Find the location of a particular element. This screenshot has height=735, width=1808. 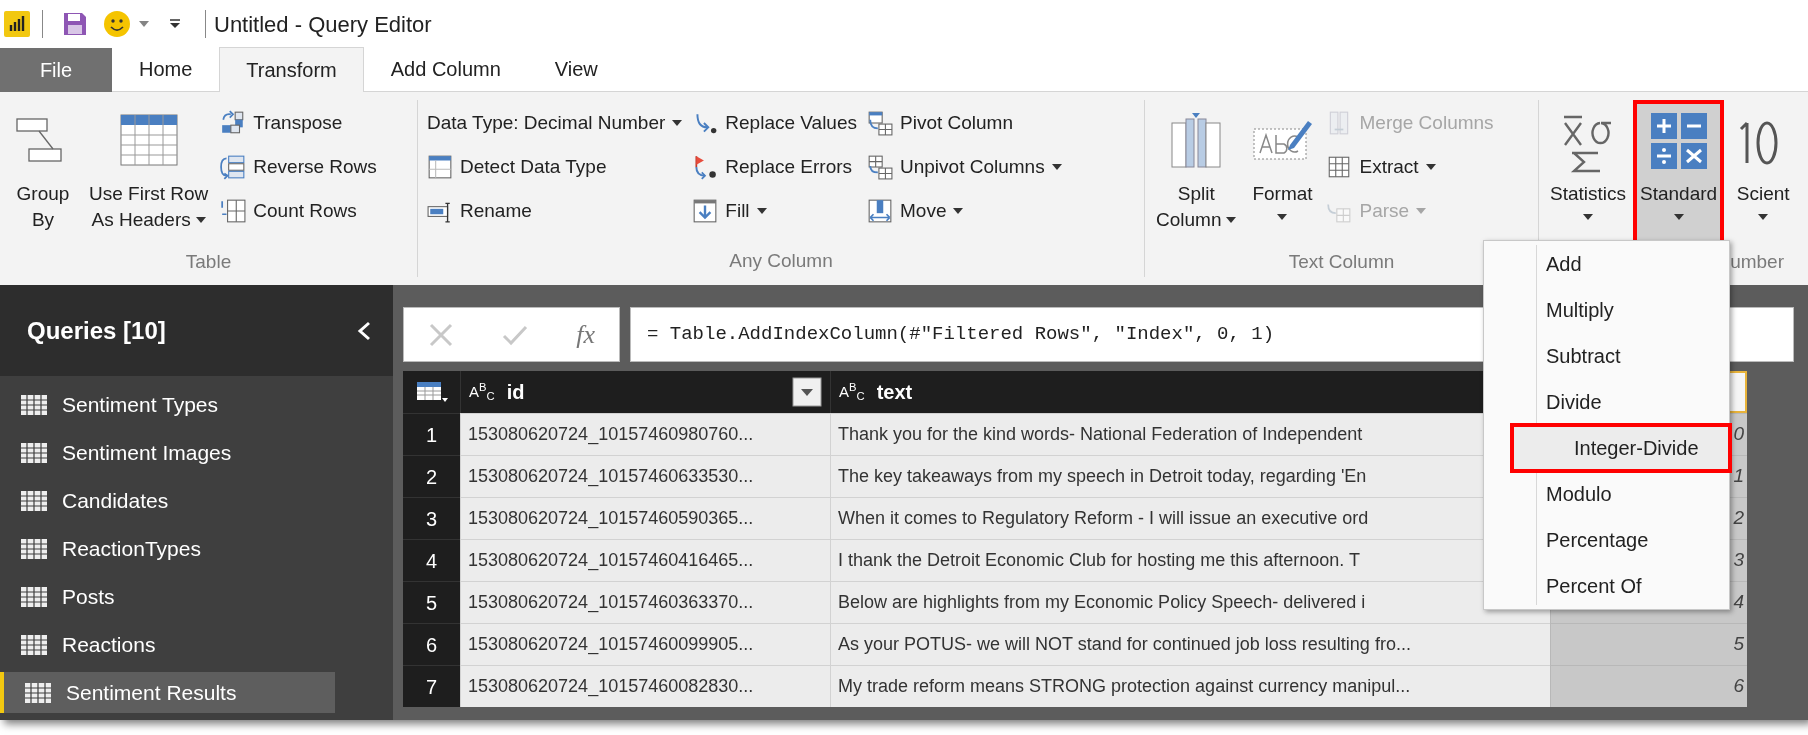

ribbon-tab: Add Column is located at coordinates (445, 69).